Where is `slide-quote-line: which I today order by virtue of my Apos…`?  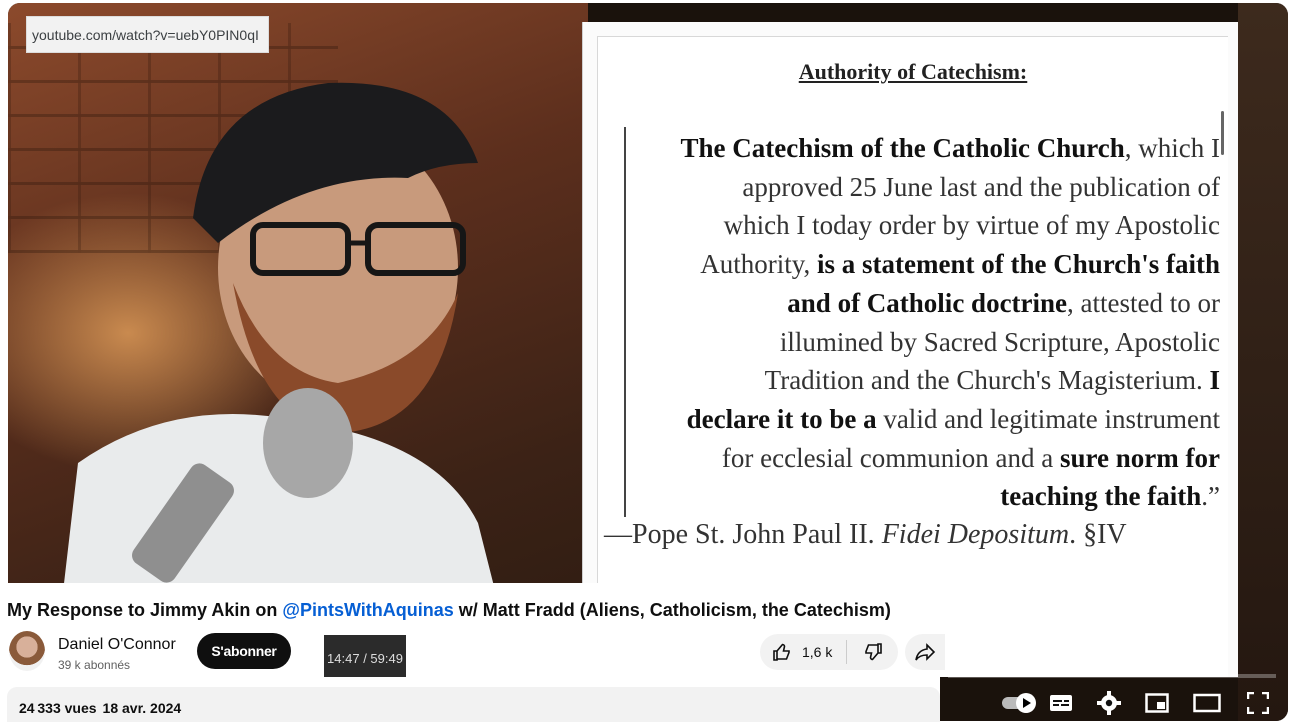 slide-quote-line: which I today order by virtue of my Apos… is located at coordinates (922, 225).